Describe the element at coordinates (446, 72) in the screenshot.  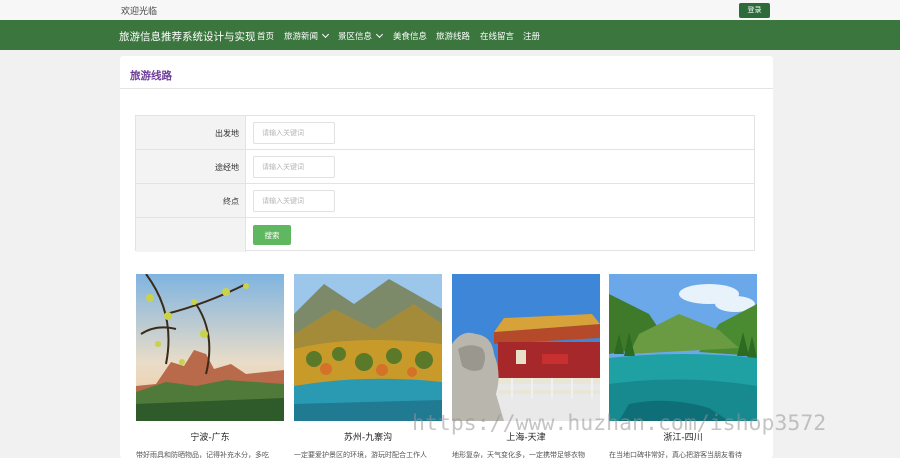
I see `panel-header: 旅游线路` at that location.